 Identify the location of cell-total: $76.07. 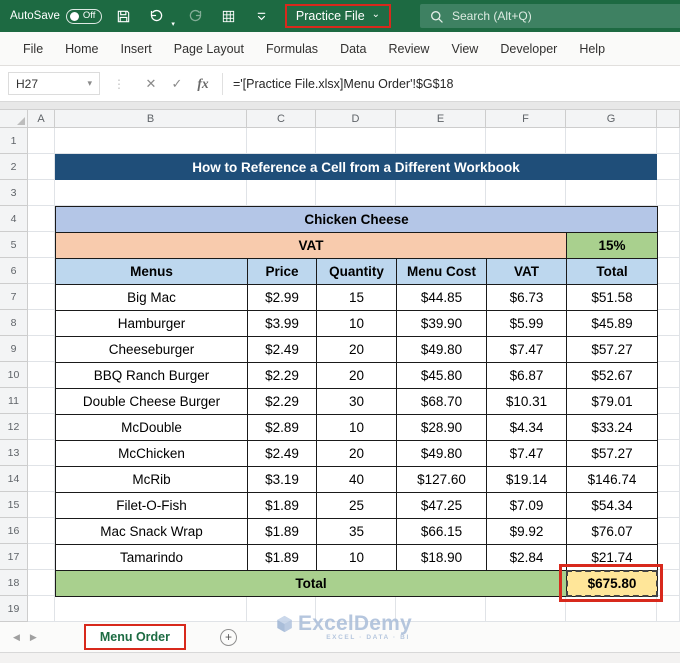
(612, 532).